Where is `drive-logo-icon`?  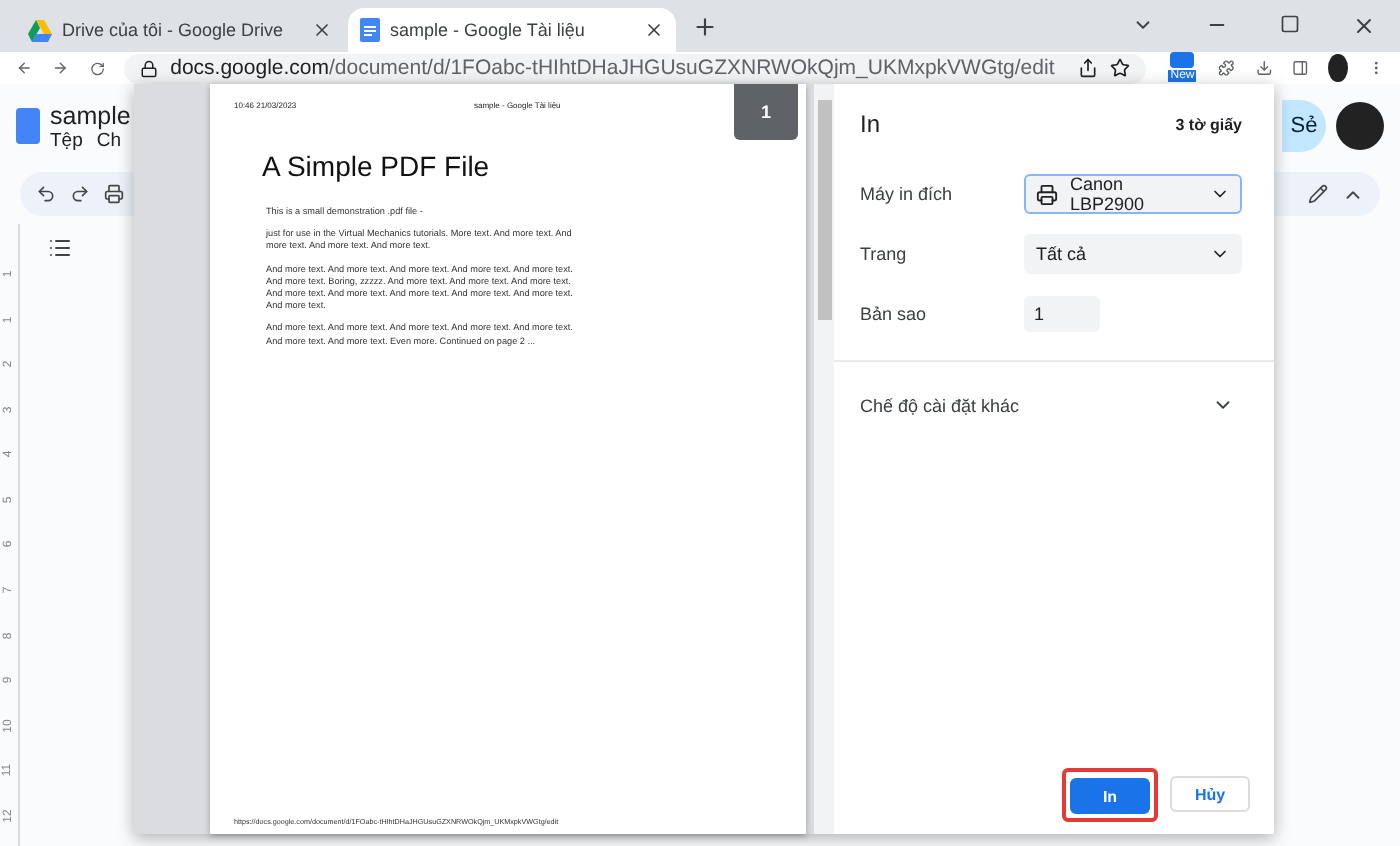
drive-logo-icon is located at coordinates (40, 30).